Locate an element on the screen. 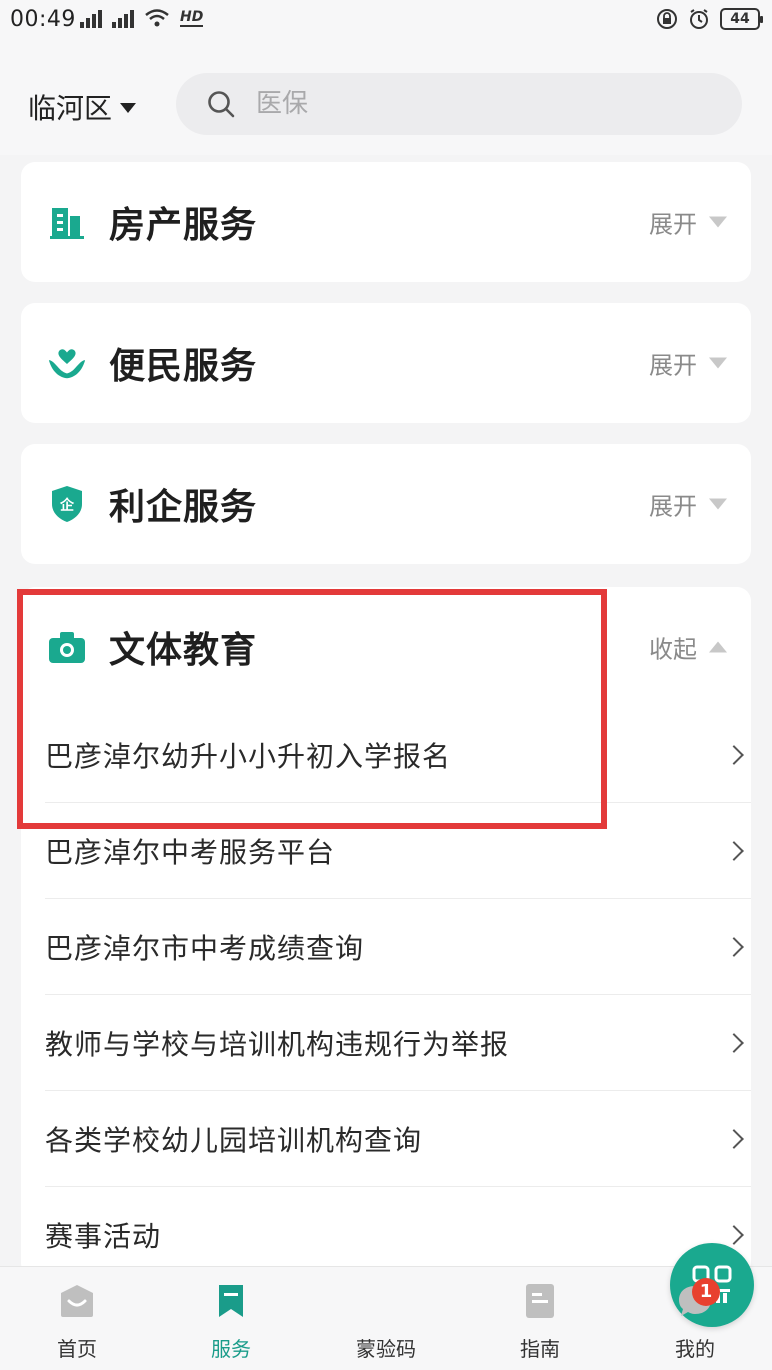  list-item-label: 巴彦淖尔幼升小小升初入学报名 is located at coordinates (248, 756).